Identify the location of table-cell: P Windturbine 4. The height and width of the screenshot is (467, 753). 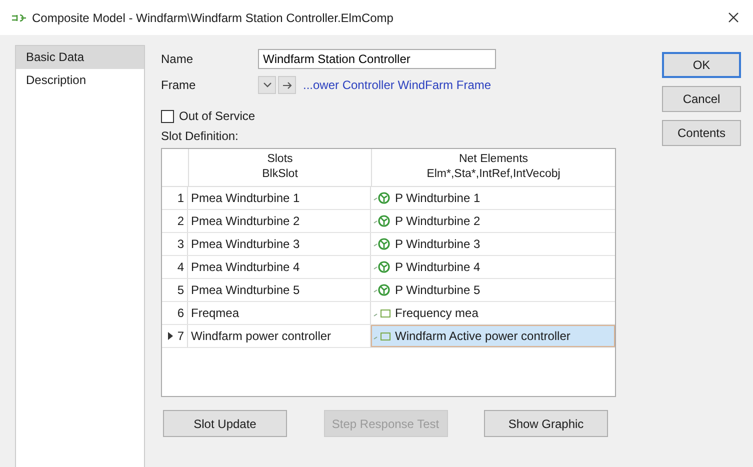
(493, 267).